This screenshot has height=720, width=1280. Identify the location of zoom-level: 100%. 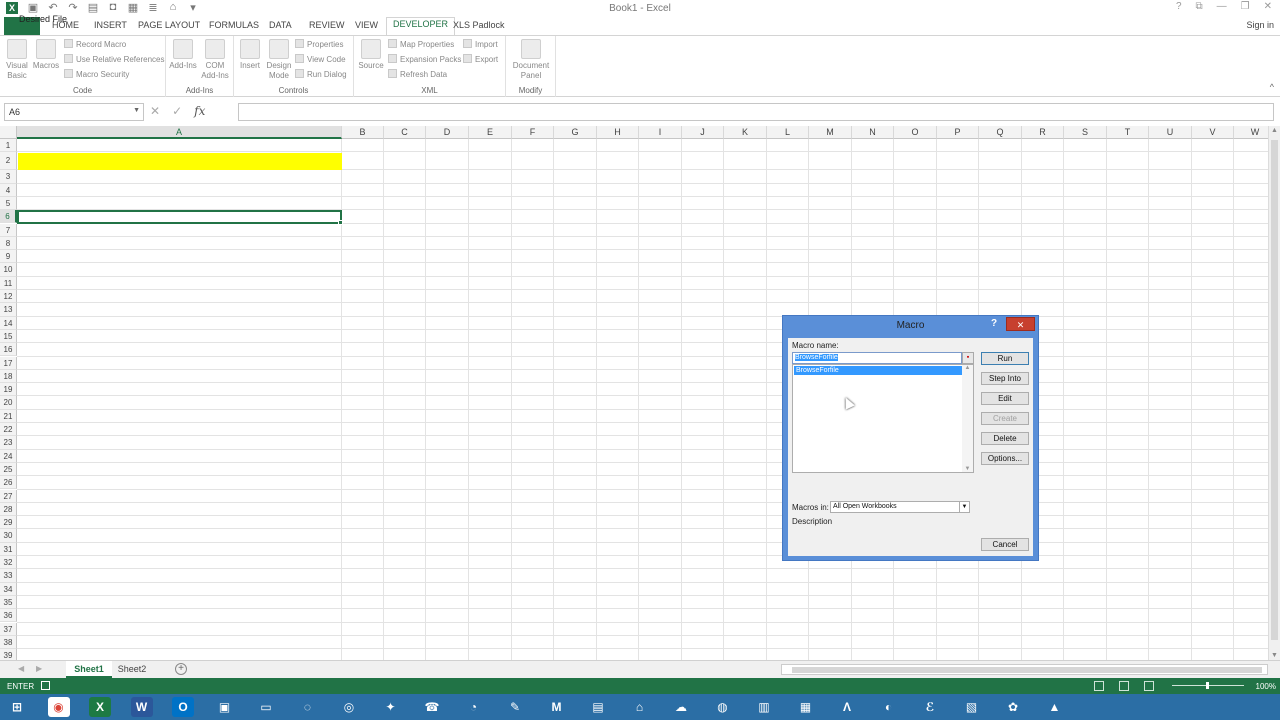
(1266, 686).